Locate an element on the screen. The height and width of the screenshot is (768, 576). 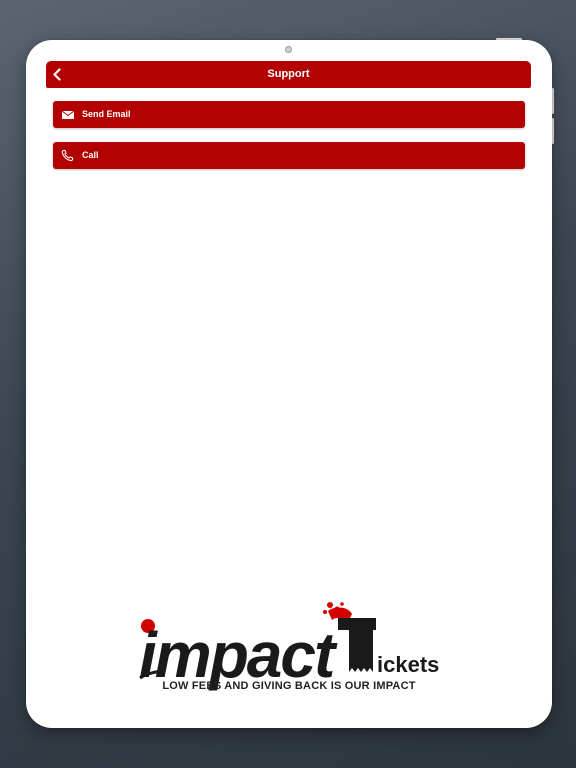
navigation-bar: Support is located at coordinates (288, 74).